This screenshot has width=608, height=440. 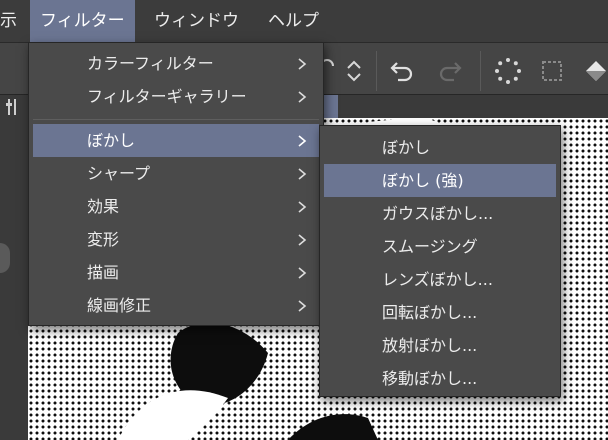 What do you see at coordinates (14, 279) in the screenshot?
I see `left-panel` at bounding box center [14, 279].